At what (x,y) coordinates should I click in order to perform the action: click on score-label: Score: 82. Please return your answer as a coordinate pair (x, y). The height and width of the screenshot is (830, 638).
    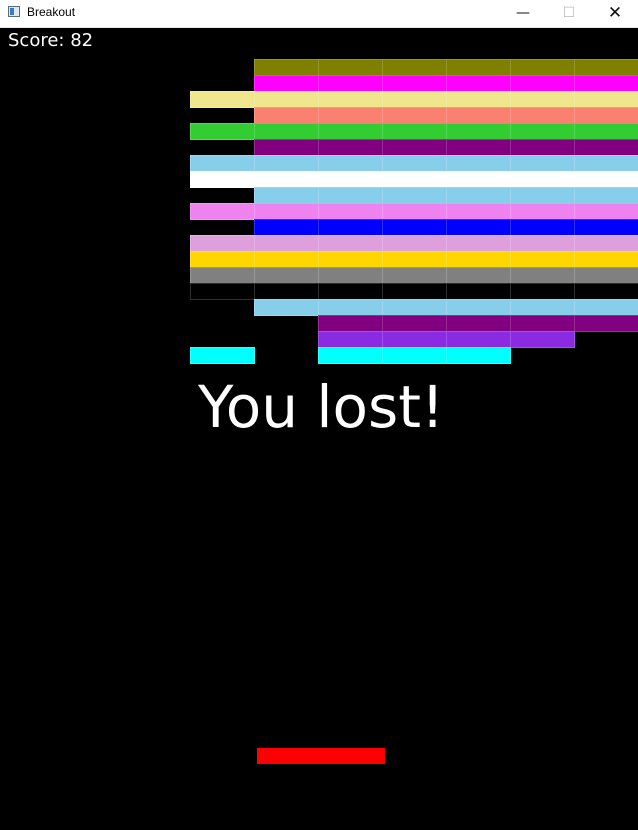
    Looking at the image, I should click on (51, 40).